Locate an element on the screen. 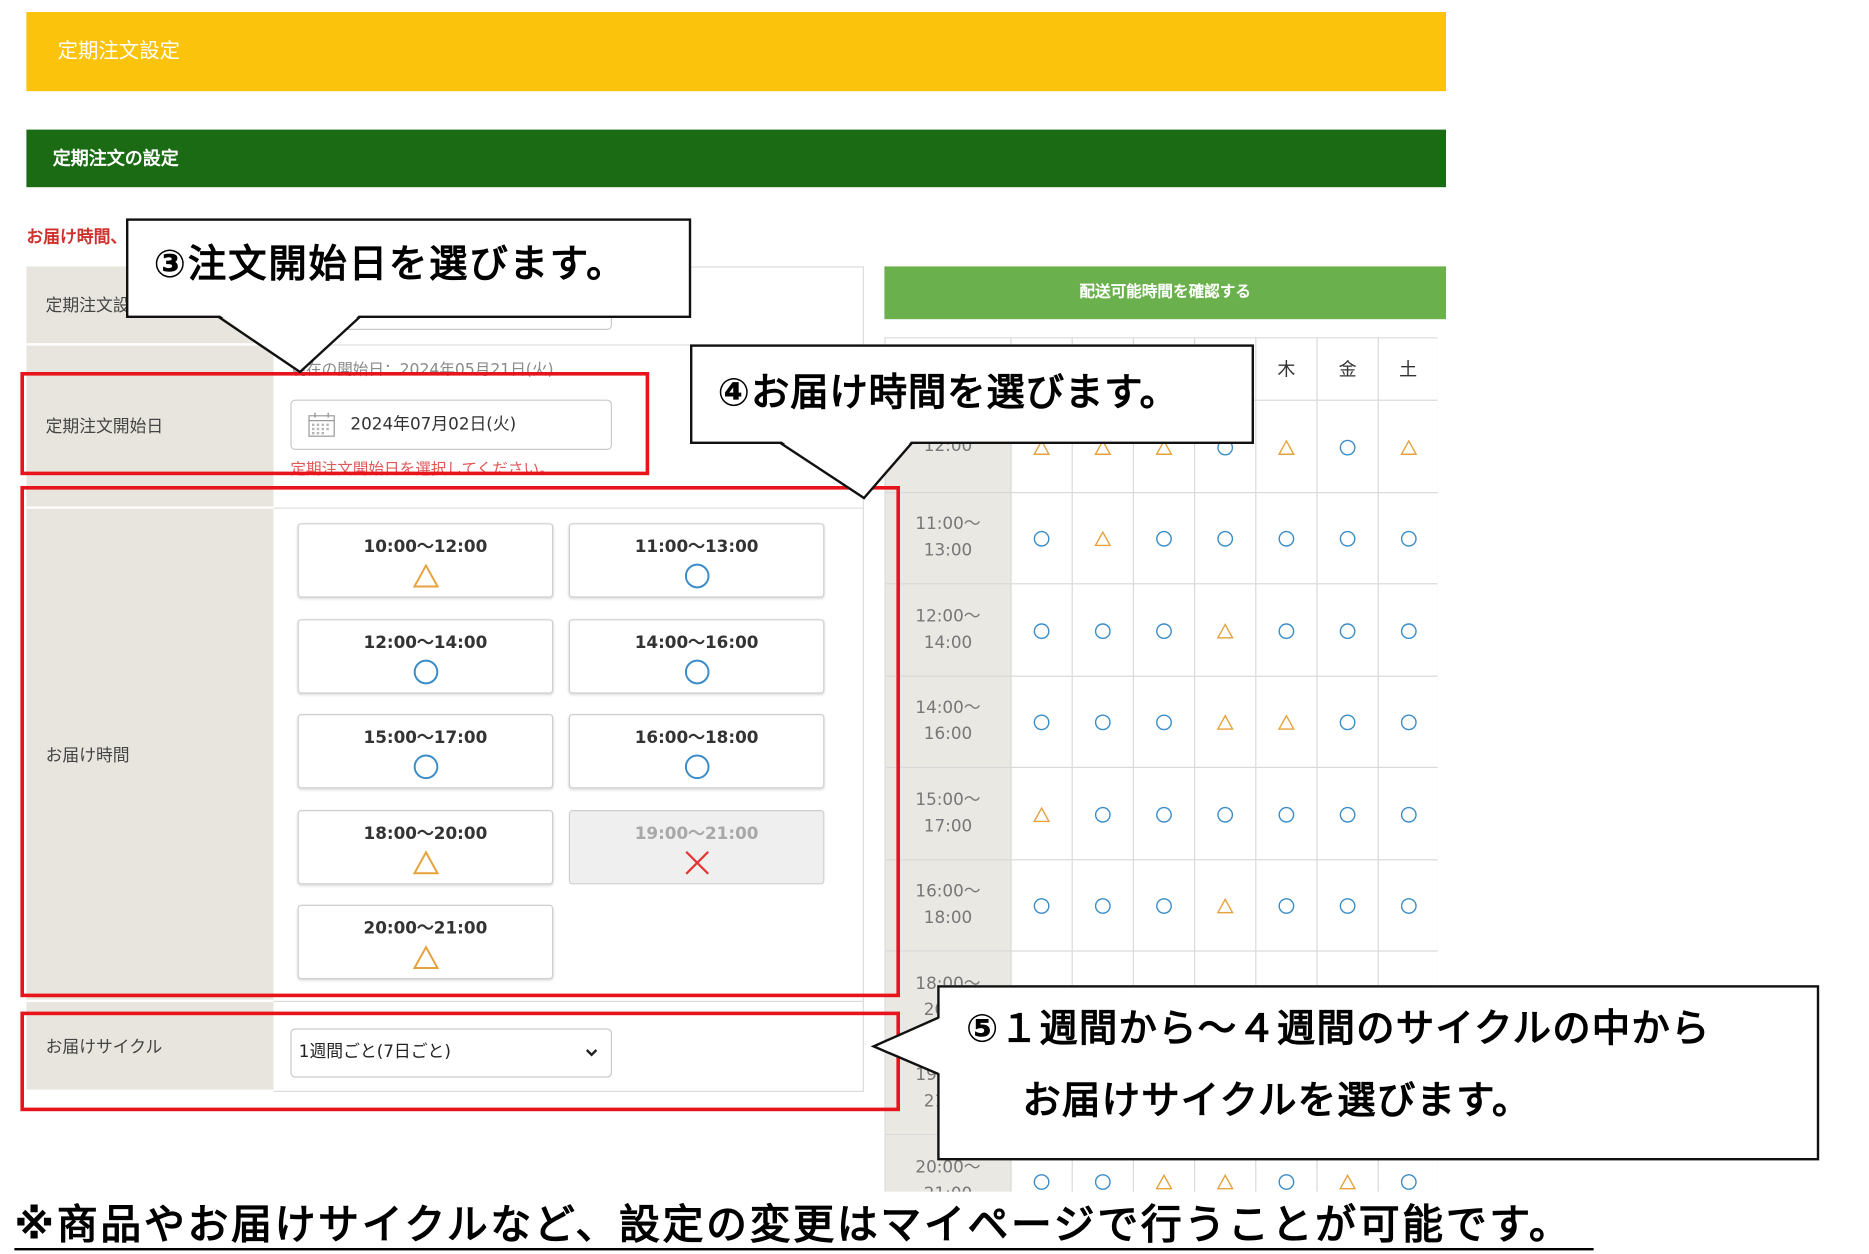 Image resolution: width=1869 pixels, height=1254 pixels. availability-row: 14:00〜 16:00 is located at coordinates (1161, 721).